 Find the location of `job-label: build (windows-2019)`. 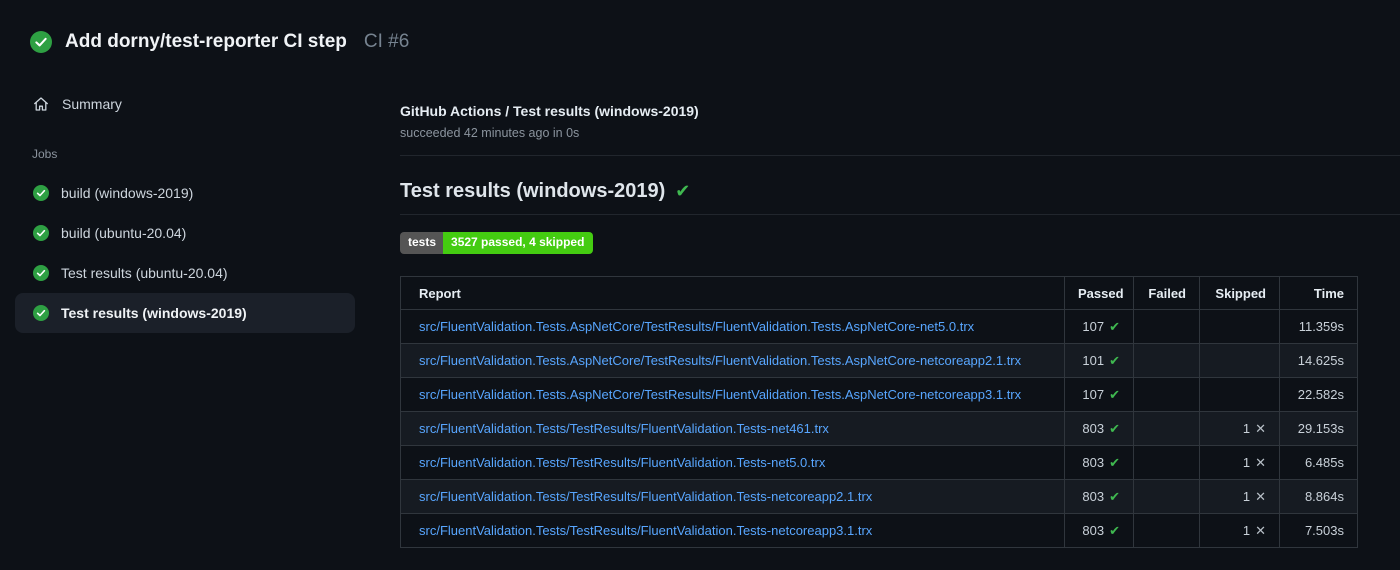

job-label: build (windows-2019) is located at coordinates (127, 193).